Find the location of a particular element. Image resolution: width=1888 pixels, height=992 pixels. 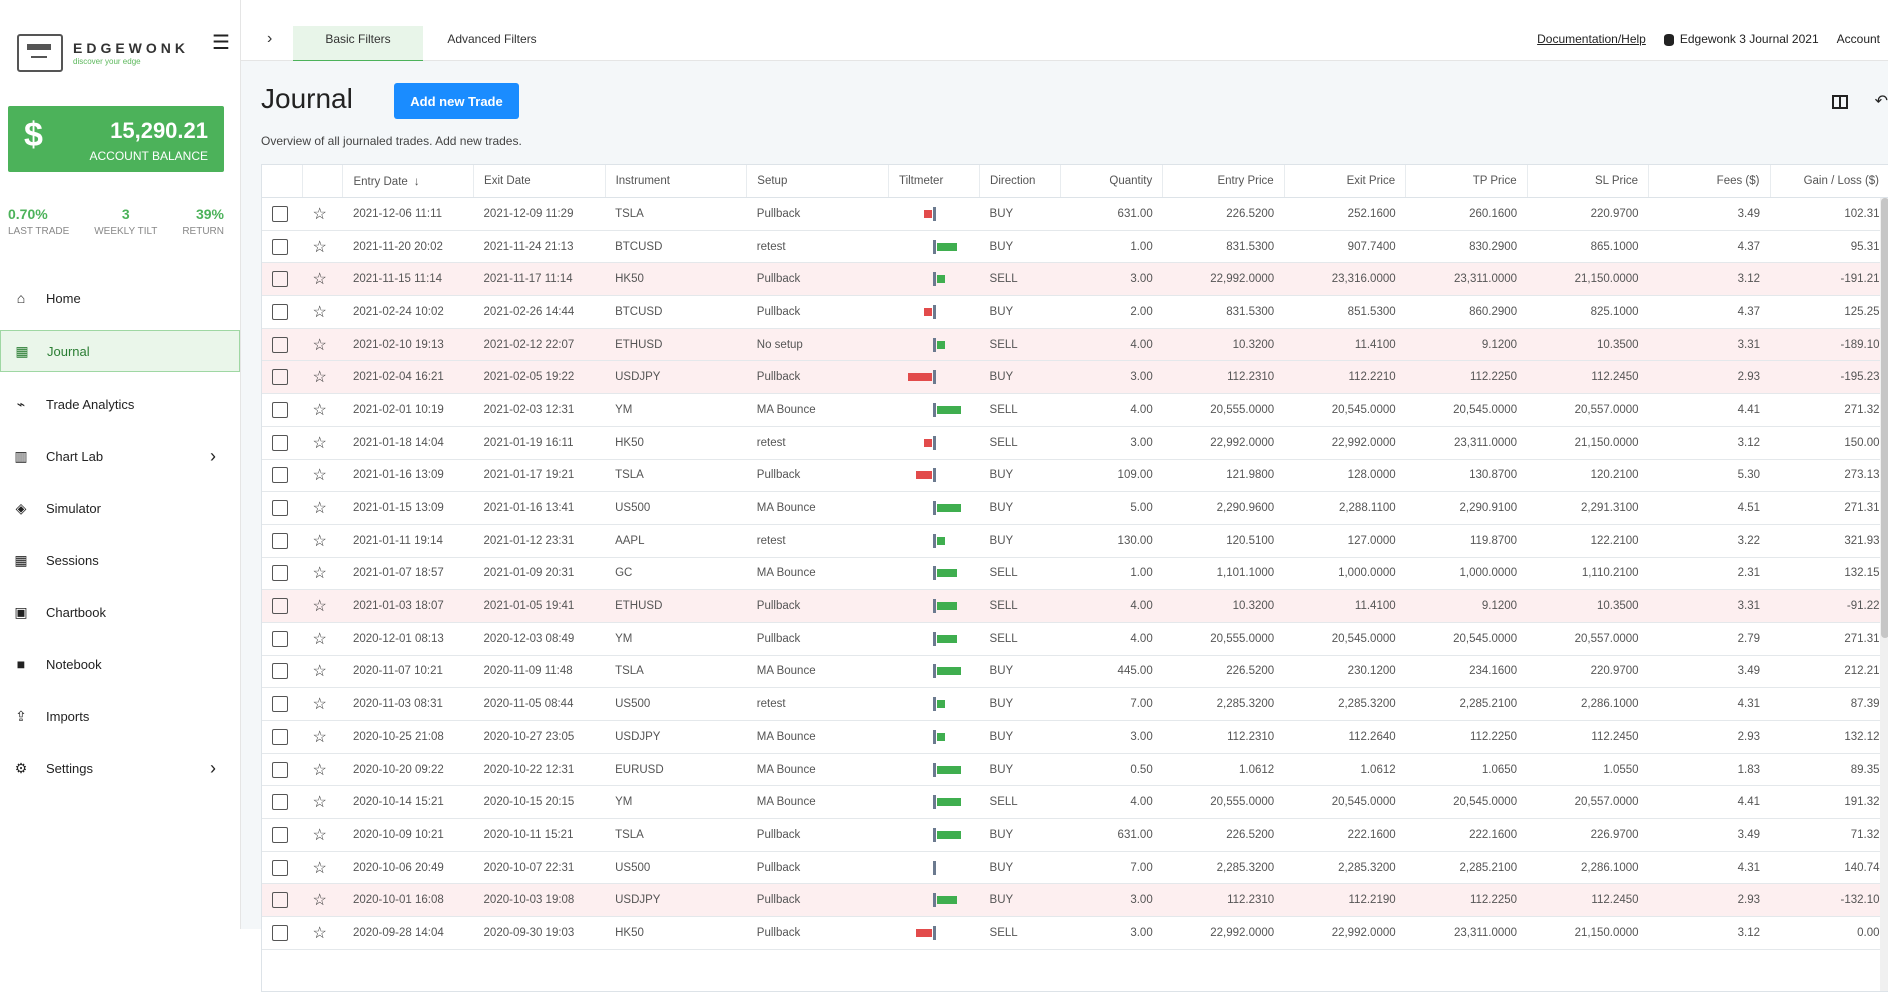

sidebar-item-sessions: ▦ Sessions is located at coordinates (120, 560).